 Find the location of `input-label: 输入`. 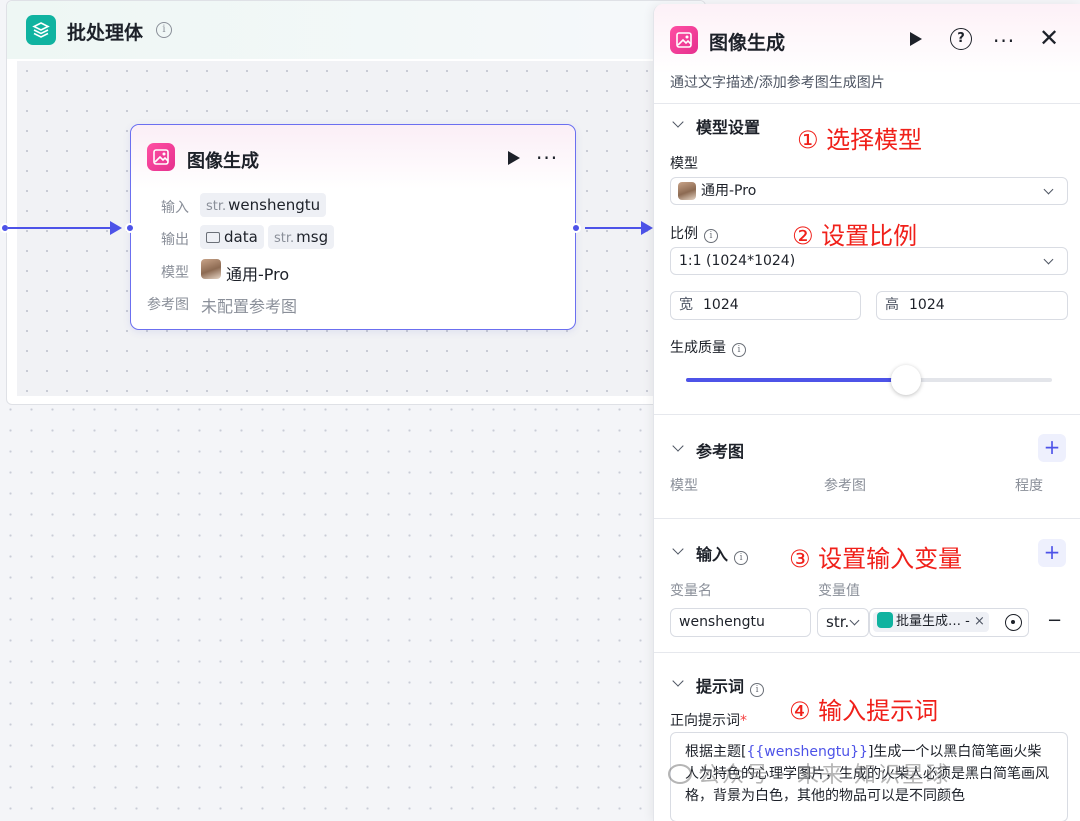

input-label: 输入 is located at coordinates (175, 208).